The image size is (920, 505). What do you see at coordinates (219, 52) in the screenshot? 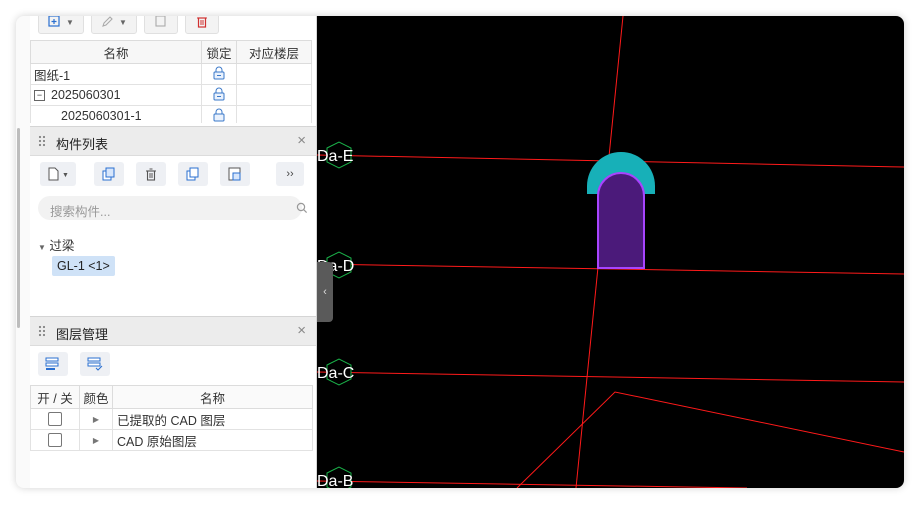
I see `column-header-lock: 锁定` at bounding box center [219, 52].